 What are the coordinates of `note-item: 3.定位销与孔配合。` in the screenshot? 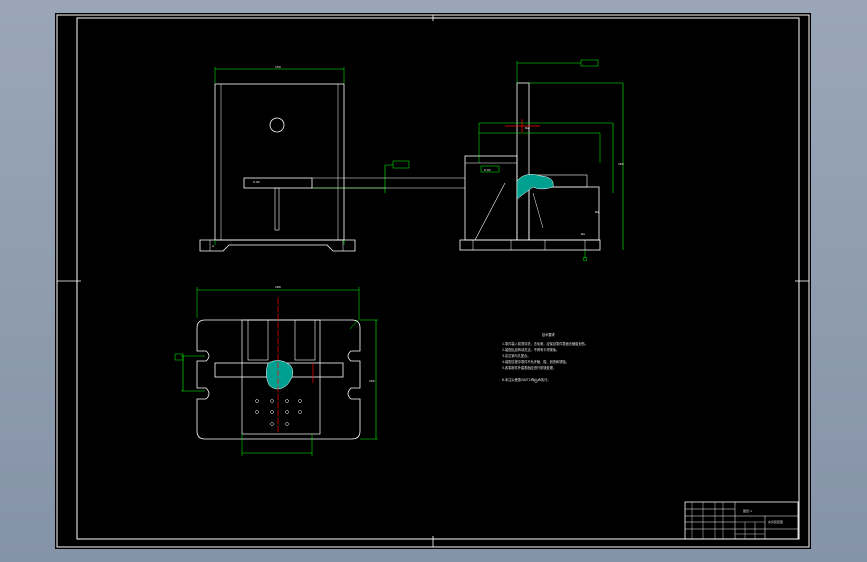 It's located at (516, 355).